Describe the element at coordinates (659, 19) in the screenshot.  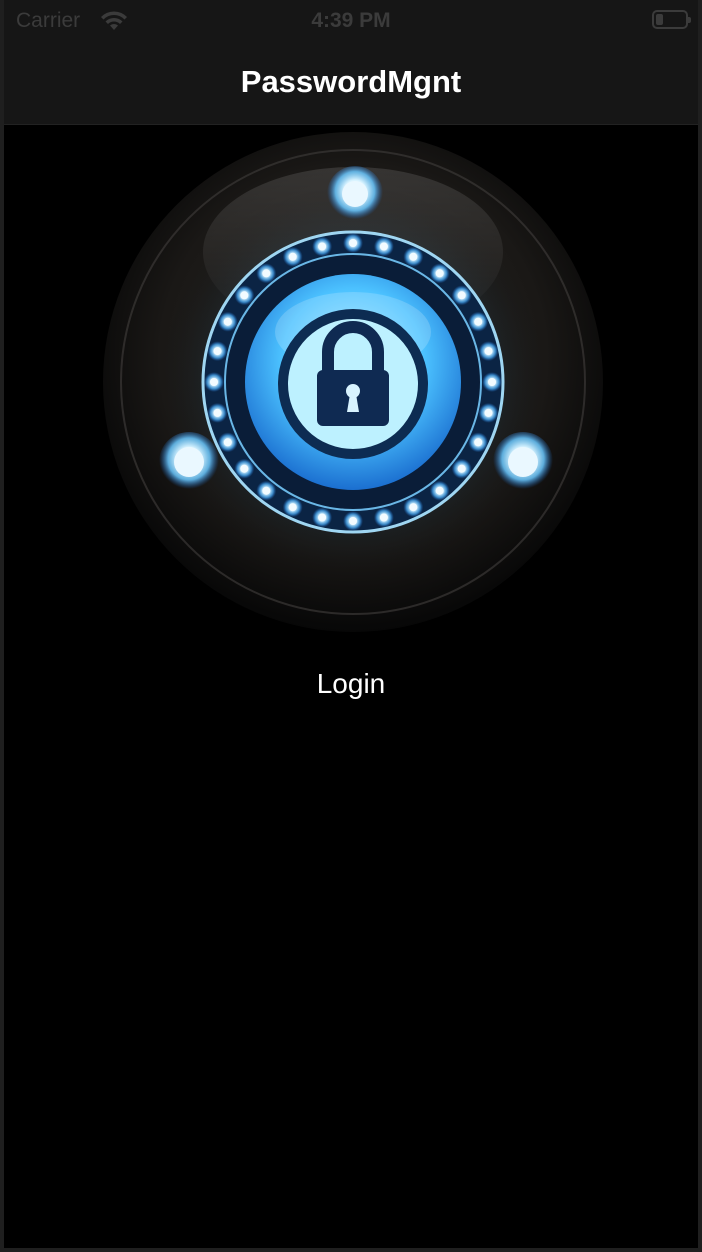
I see `battery-level` at that location.